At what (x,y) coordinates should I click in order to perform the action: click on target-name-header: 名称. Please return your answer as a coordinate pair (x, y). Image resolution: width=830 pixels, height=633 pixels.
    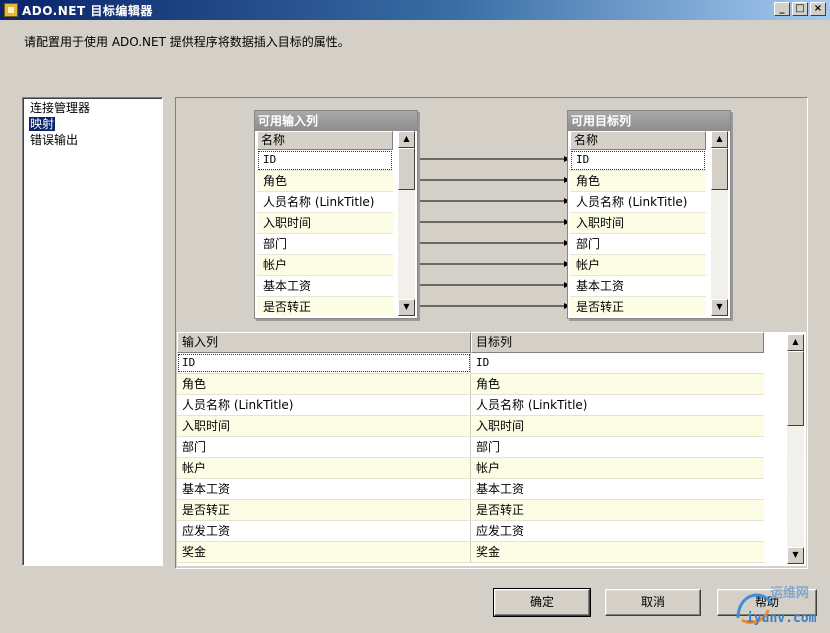
    Looking at the image, I should click on (638, 140).